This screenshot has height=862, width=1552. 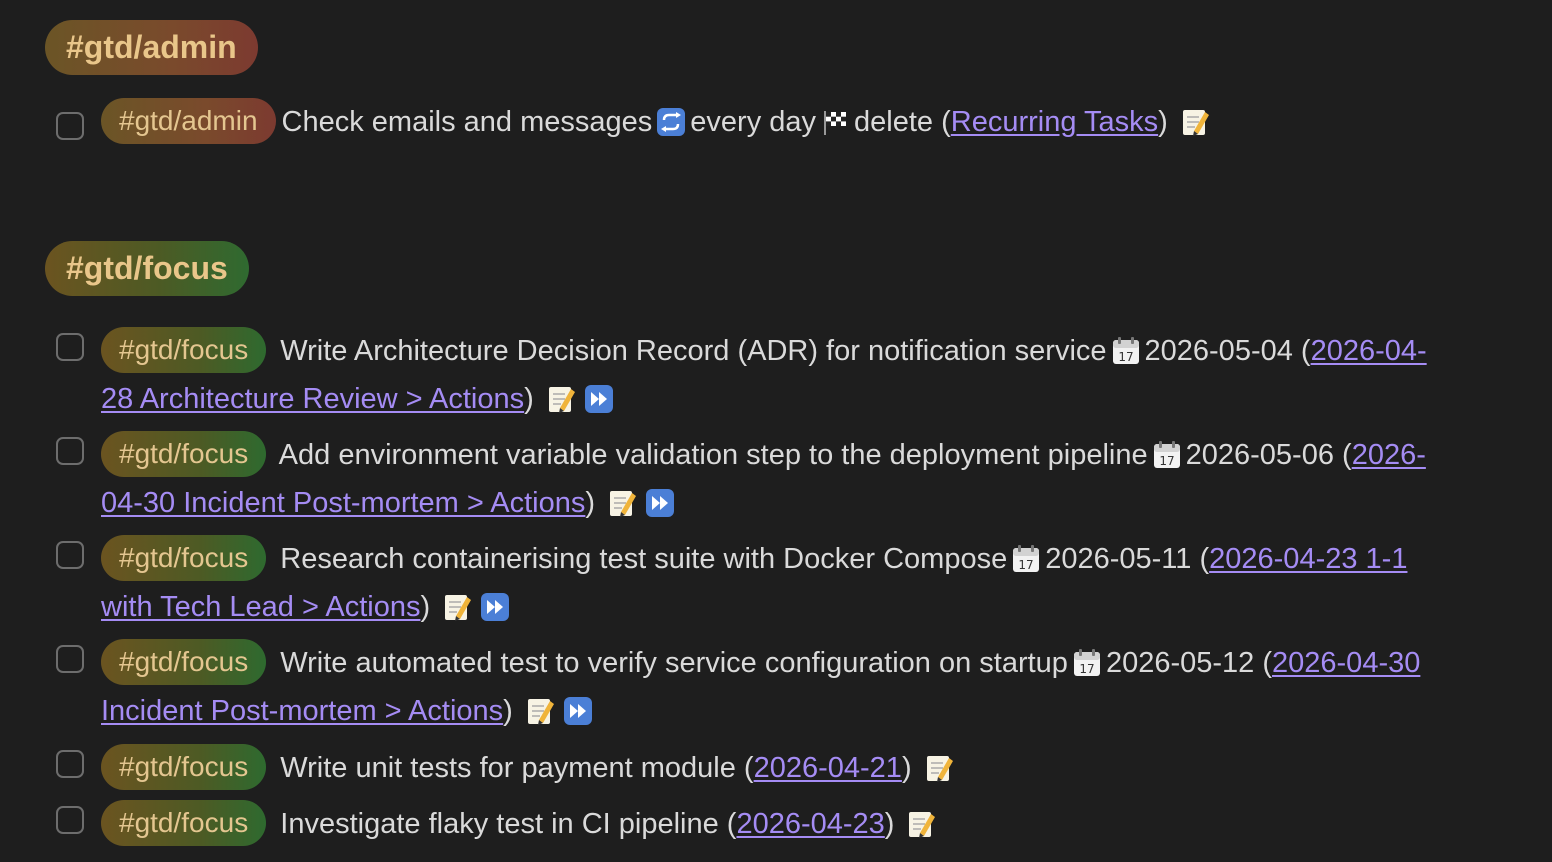 What do you see at coordinates (147, 268) in the screenshot?
I see `section-heading-focus: #gtd/focus` at bounding box center [147, 268].